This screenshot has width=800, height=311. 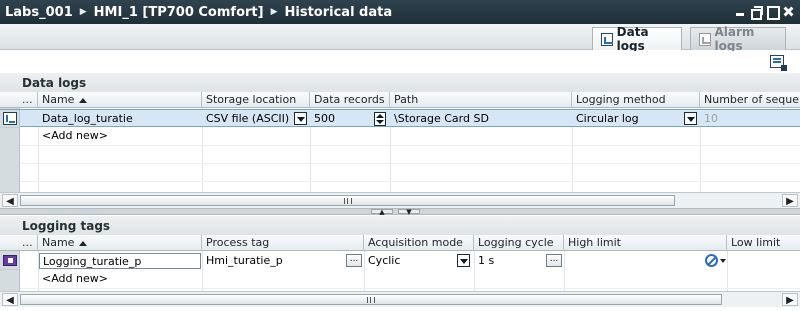 What do you see at coordinates (409, 212) in the screenshot?
I see `collapse-down-icon: ▼` at bounding box center [409, 212].